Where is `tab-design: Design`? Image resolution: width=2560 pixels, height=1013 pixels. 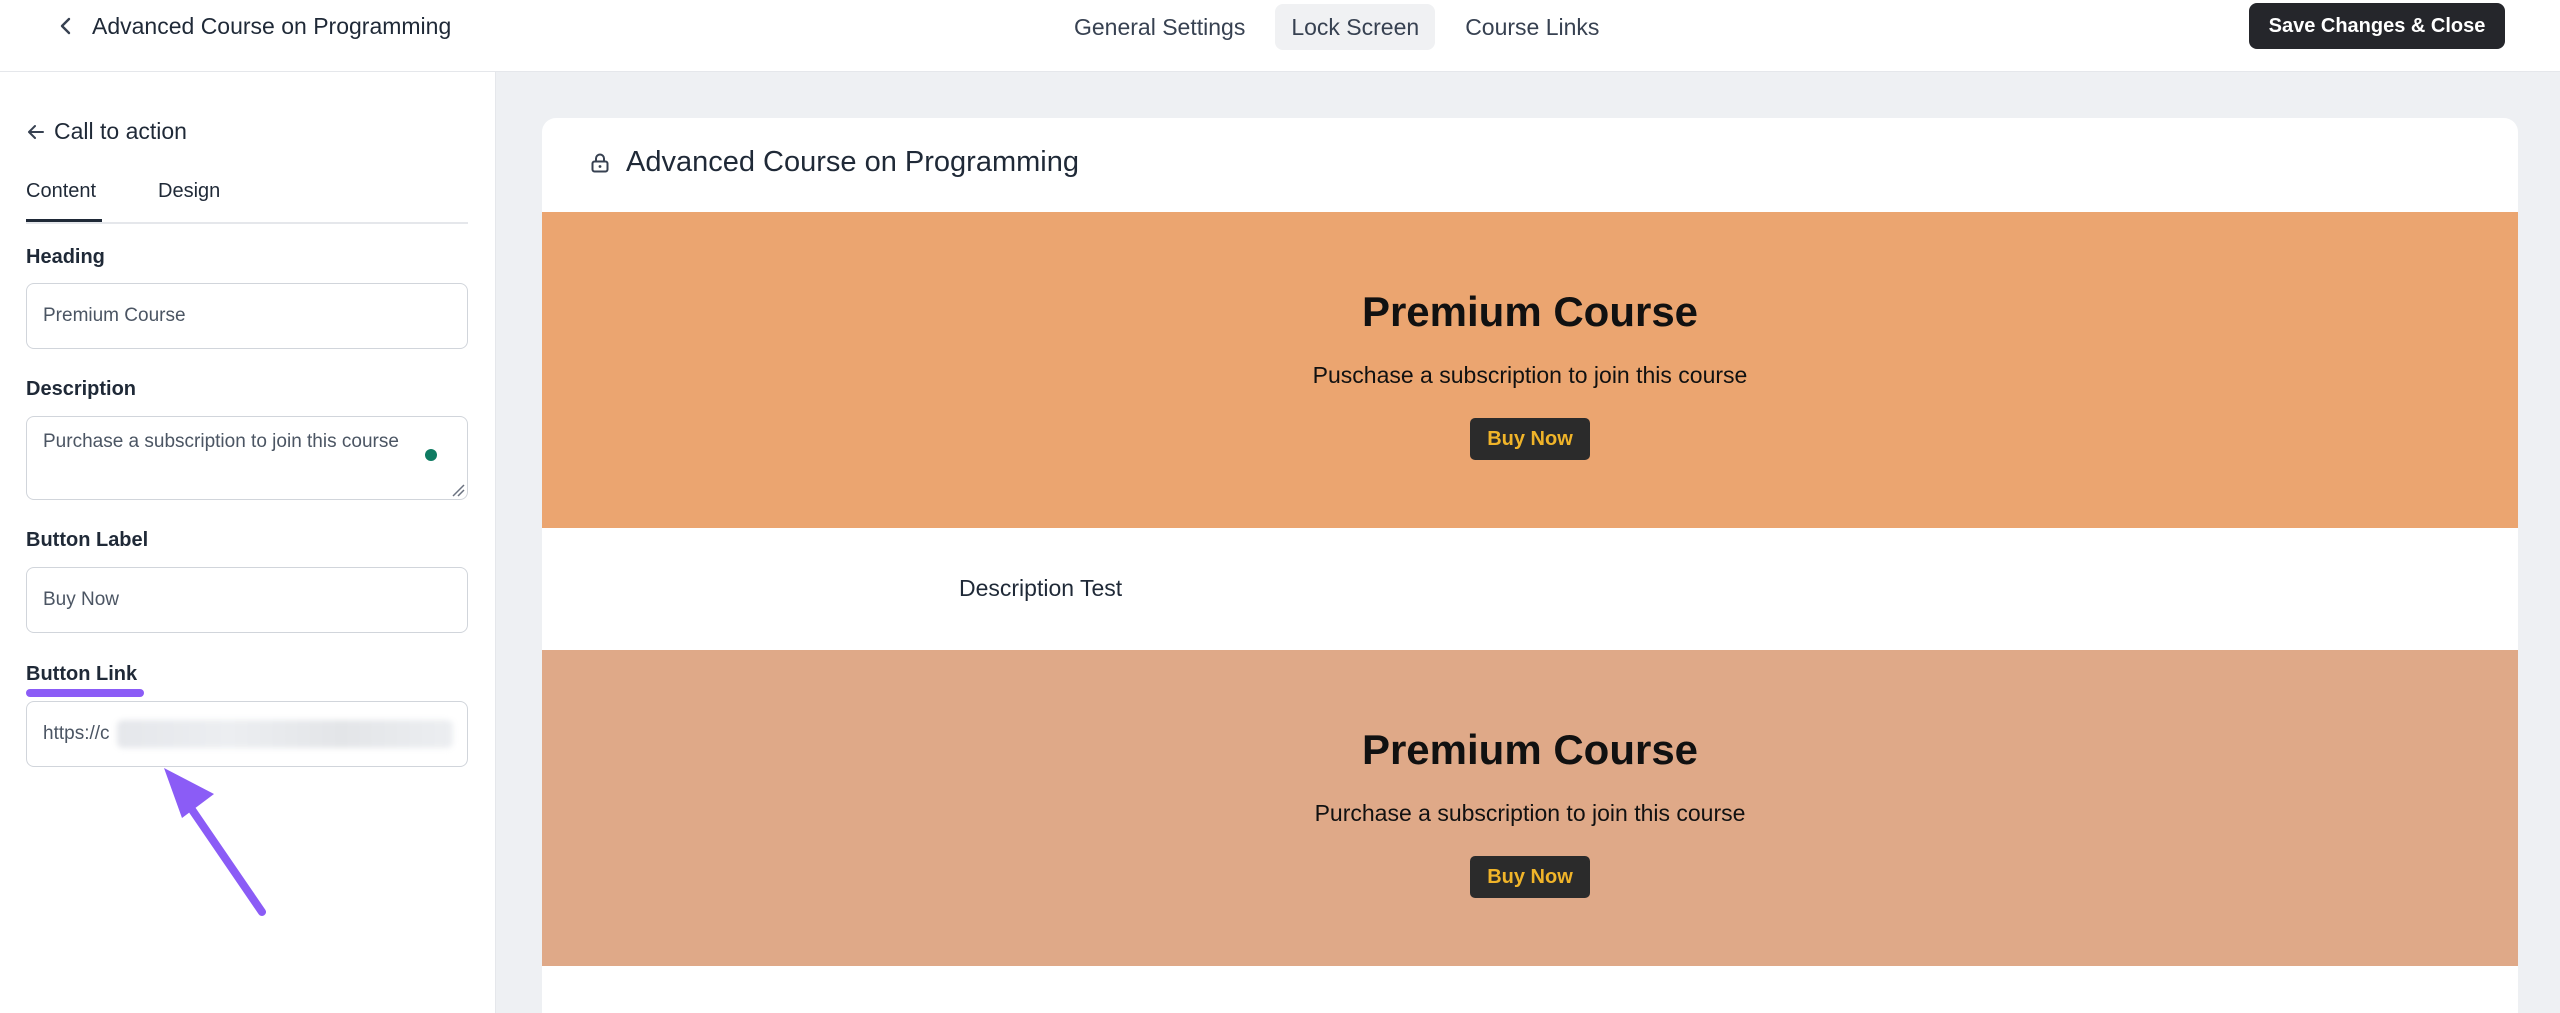
tab-design: Design is located at coordinates (189, 199).